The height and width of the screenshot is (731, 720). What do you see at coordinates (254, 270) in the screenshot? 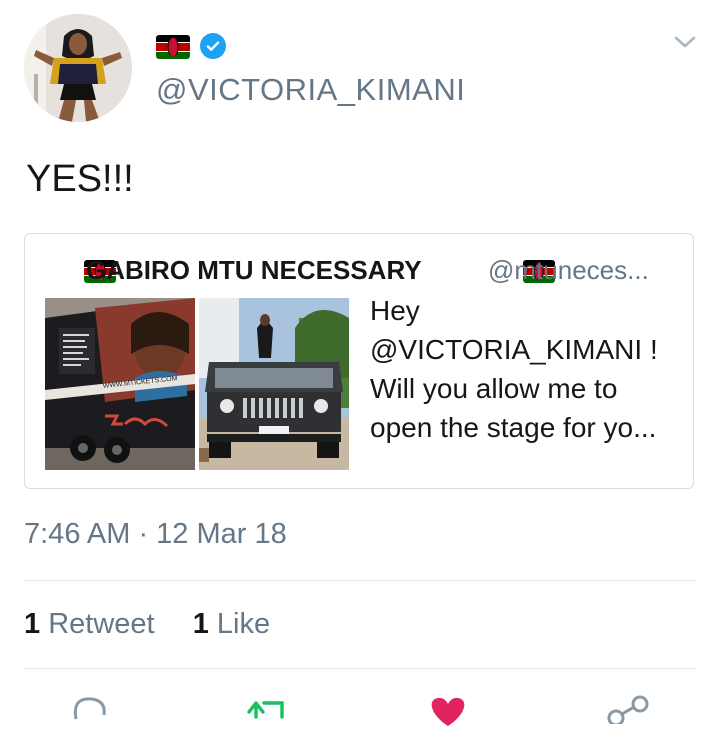
I see `quoted-user-name: GABIRO MTU NECESSARY` at bounding box center [254, 270].